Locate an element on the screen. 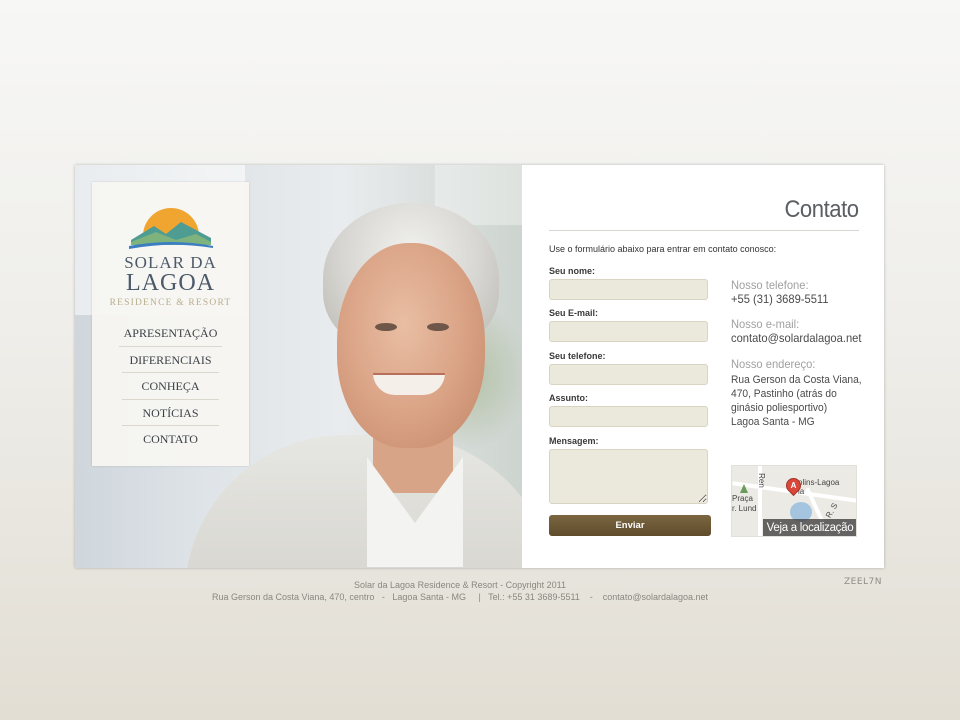  subject-label: Assunto: is located at coordinates (568, 398).